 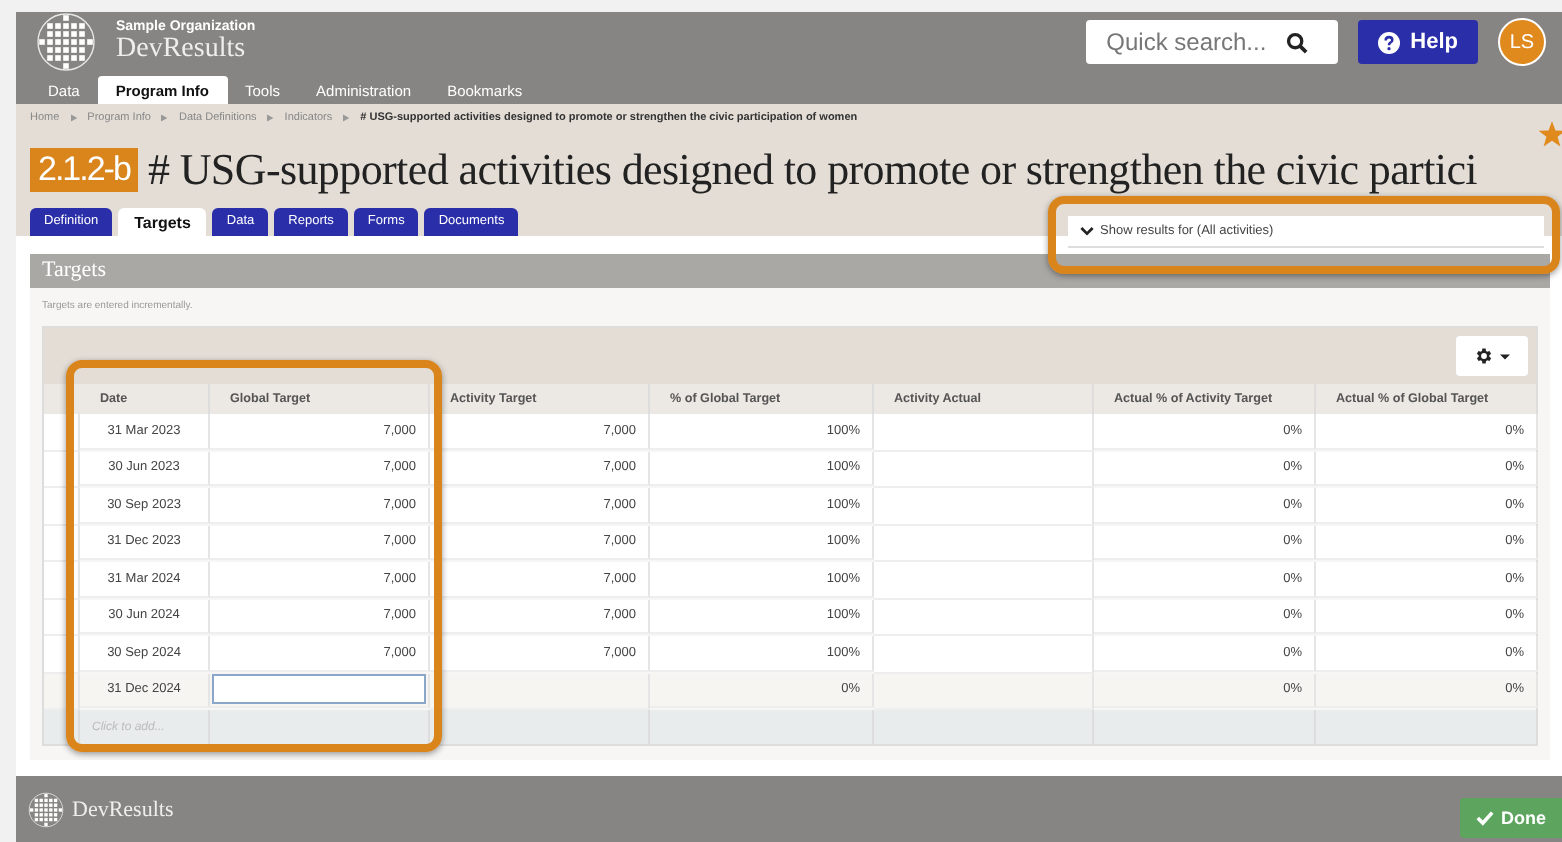 I want to click on target-input-field, so click(x=319, y=689).